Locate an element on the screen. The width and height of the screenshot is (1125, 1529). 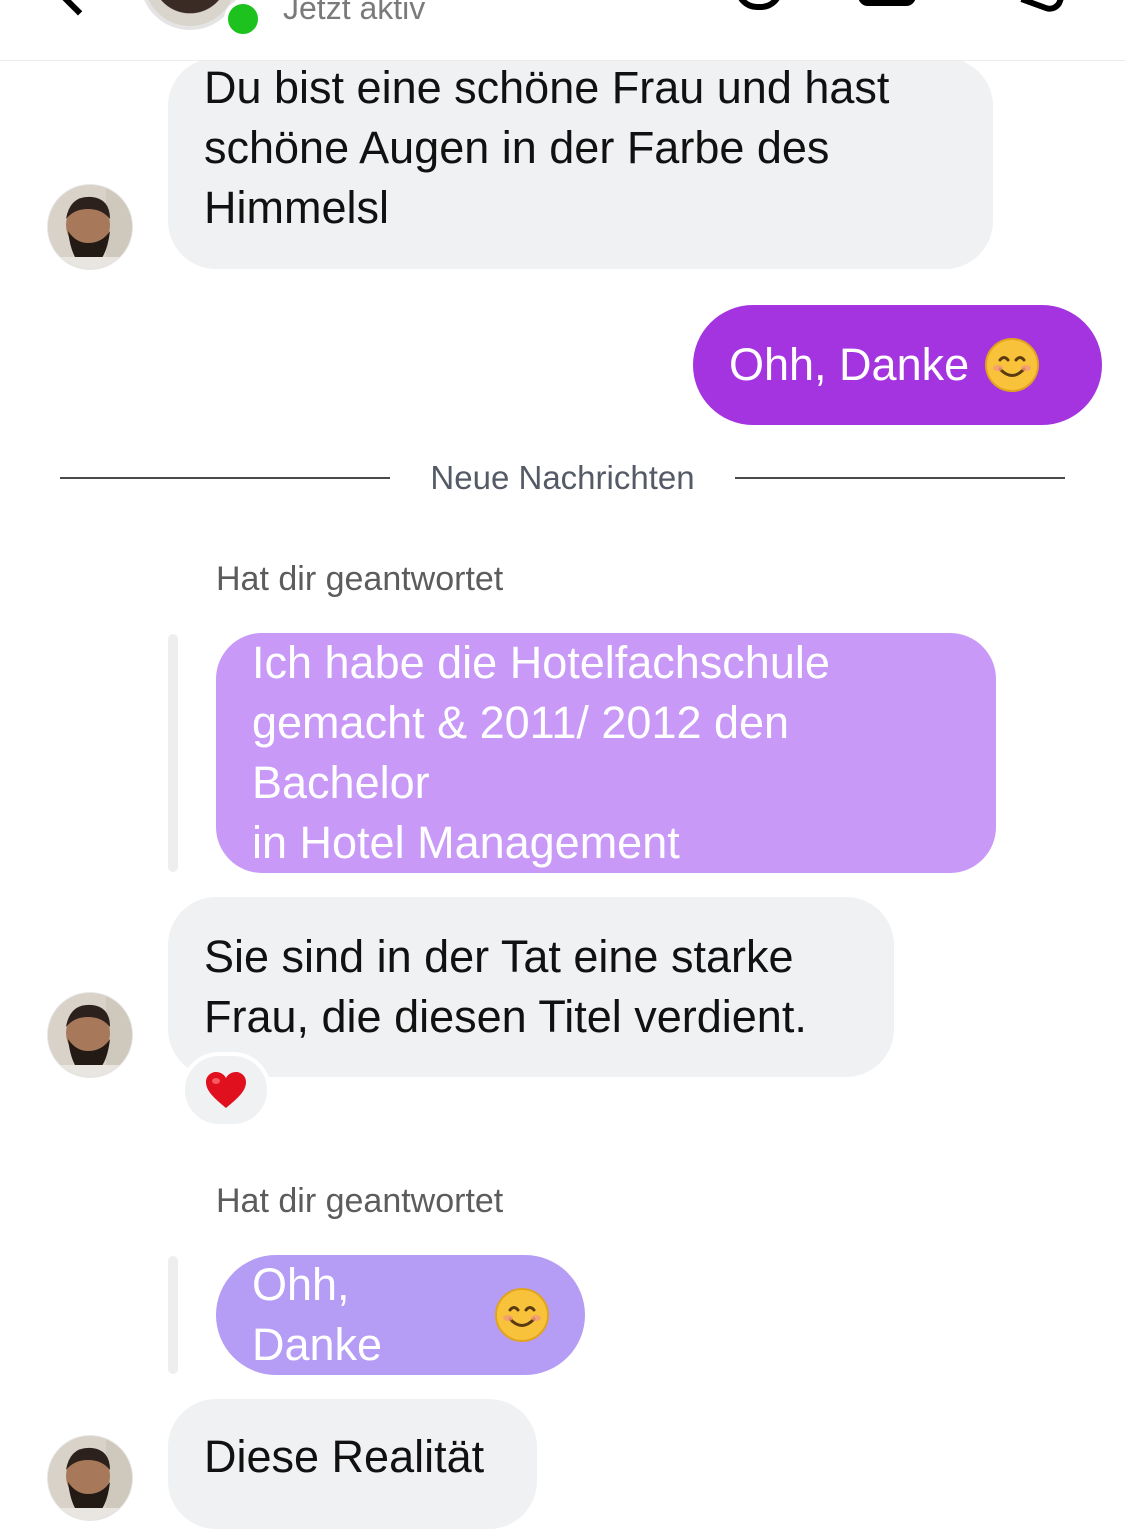
message-line: Frau, die diesen Titel verdient. is located at coordinates (505, 1016).